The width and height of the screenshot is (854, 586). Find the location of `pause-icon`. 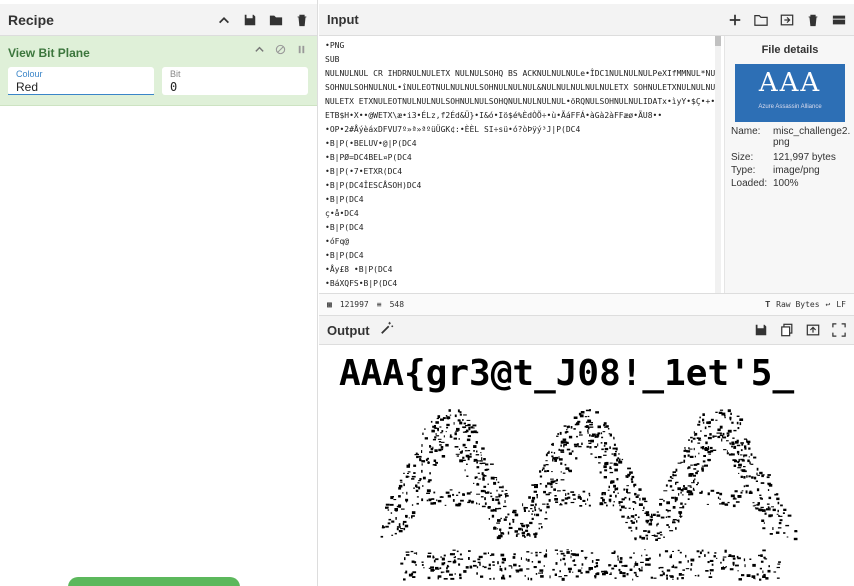

pause-icon is located at coordinates (301, 49).